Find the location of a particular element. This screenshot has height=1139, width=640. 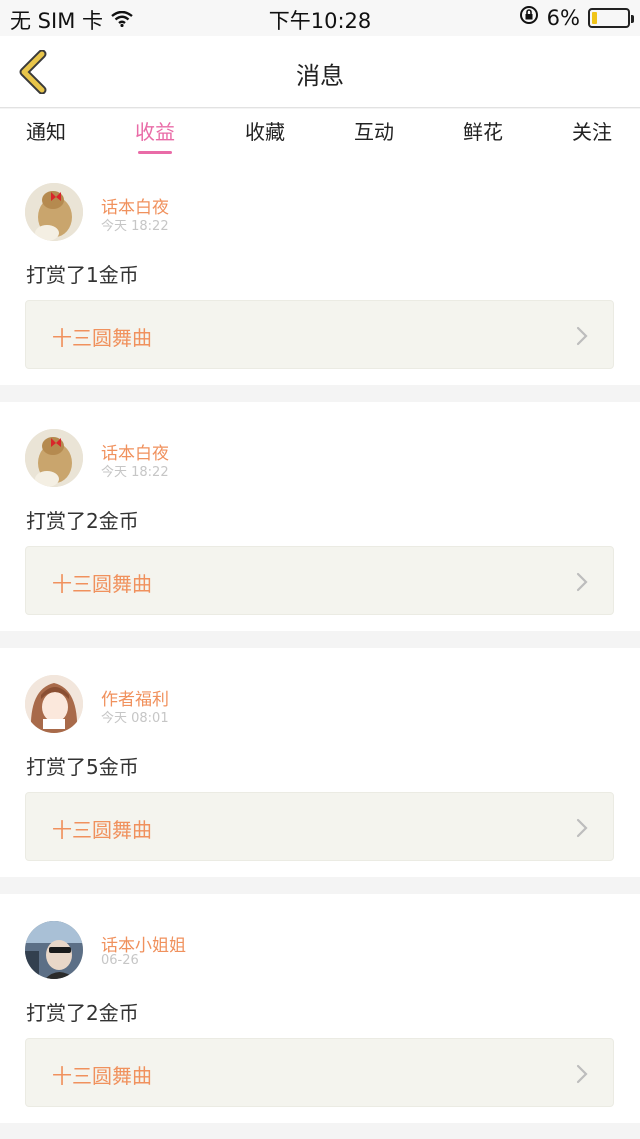

tab-label: 收藏 is located at coordinates (265, 132).